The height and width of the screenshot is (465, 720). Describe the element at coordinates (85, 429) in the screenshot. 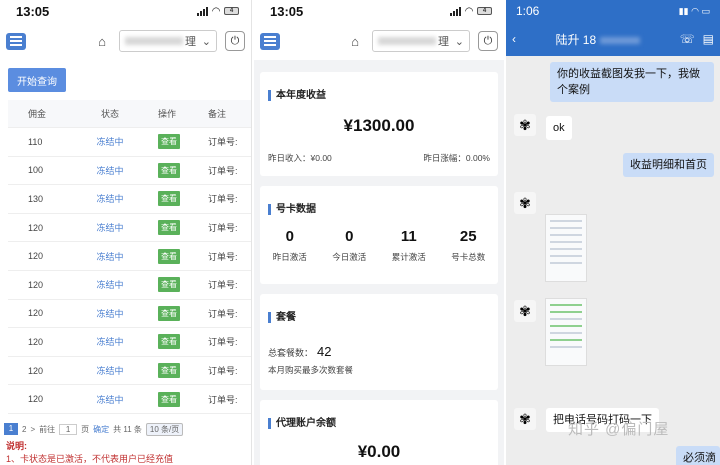

I see `page-unit: 页` at that location.